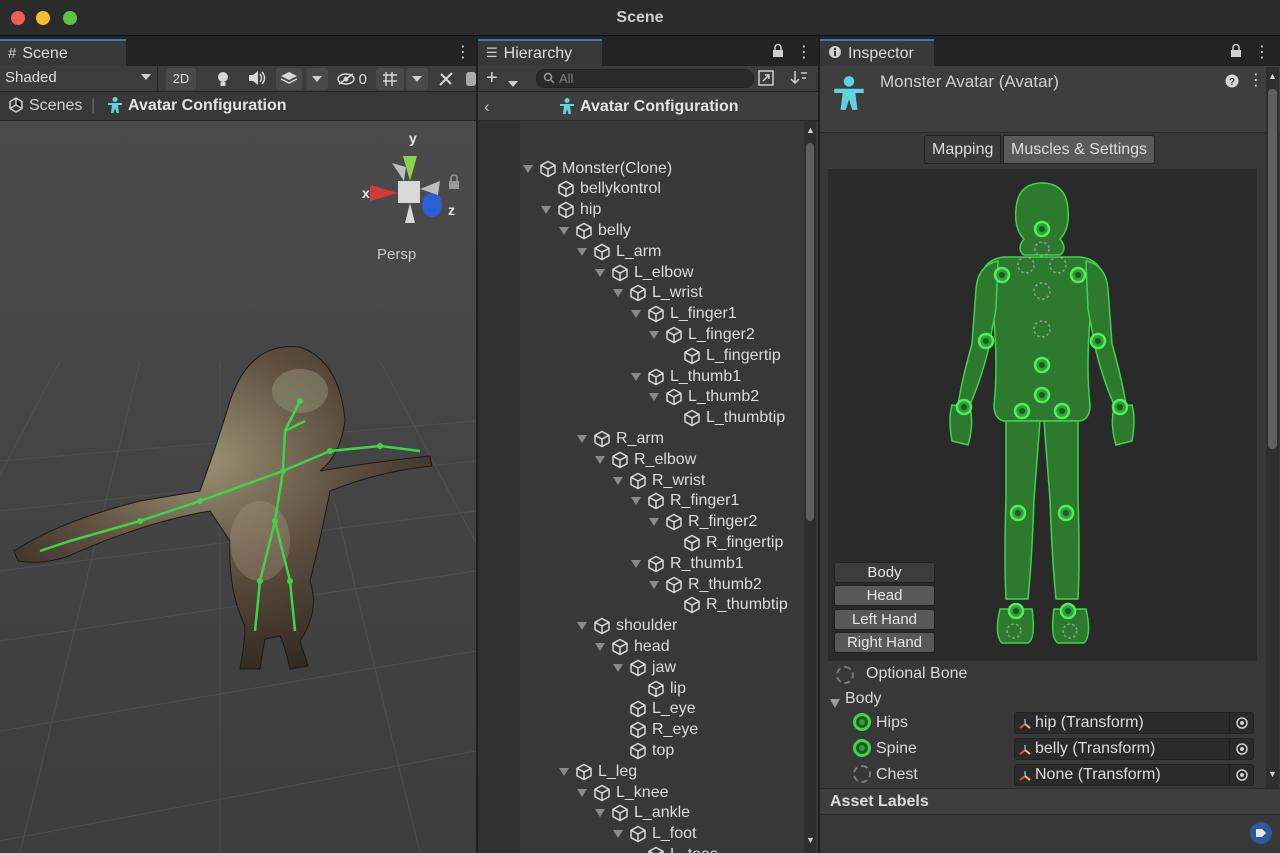 The image size is (1280, 853). Describe the element at coordinates (620, 438) in the screenshot. I see `hierarchy-item: R_arm` at that location.